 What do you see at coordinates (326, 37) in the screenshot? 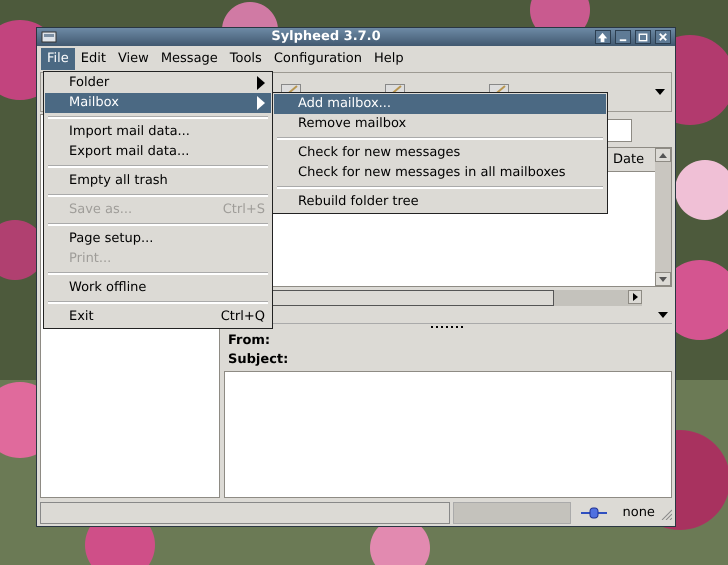
I see `window-title: Sylpheed 3.7.0` at bounding box center [326, 37].